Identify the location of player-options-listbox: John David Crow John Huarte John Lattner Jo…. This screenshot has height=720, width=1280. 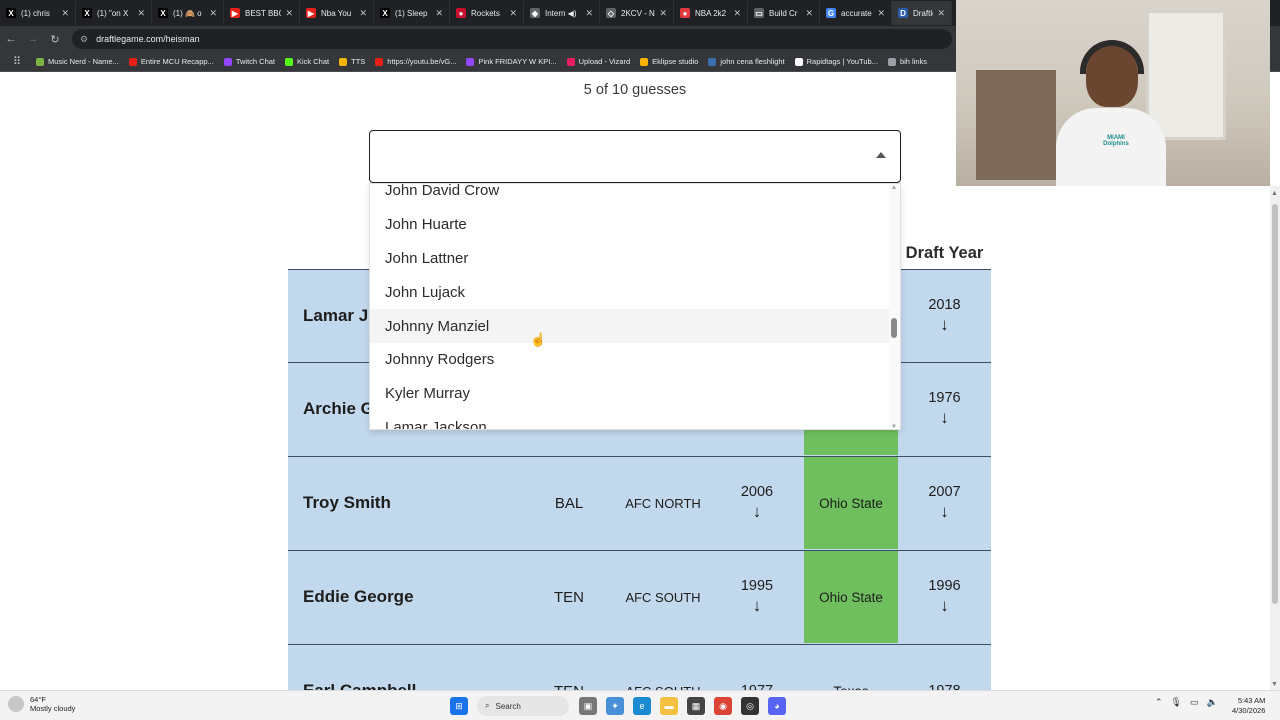
(635, 306).